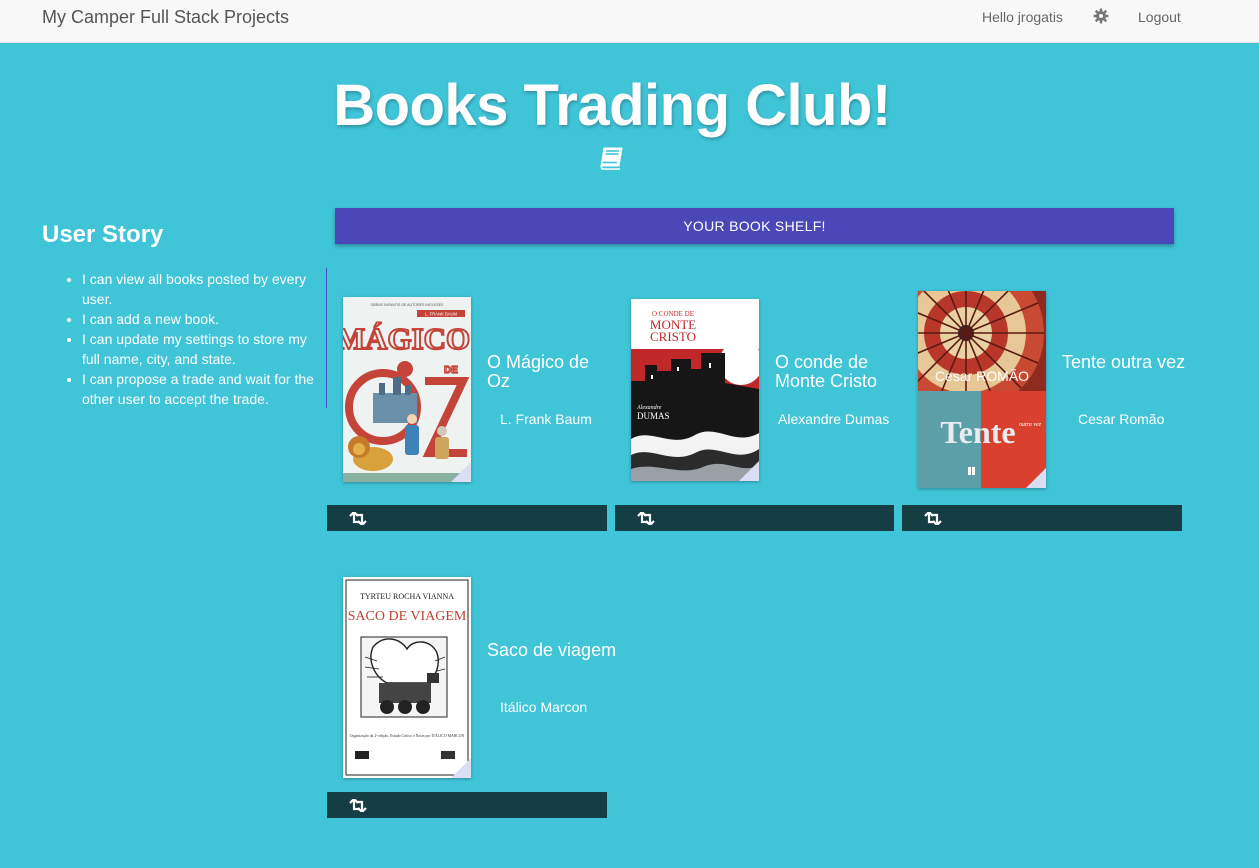  What do you see at coordinates (653, 416) in the screenshot?
I see `svg-text: DUMAS` at bounding box center [653, 416].